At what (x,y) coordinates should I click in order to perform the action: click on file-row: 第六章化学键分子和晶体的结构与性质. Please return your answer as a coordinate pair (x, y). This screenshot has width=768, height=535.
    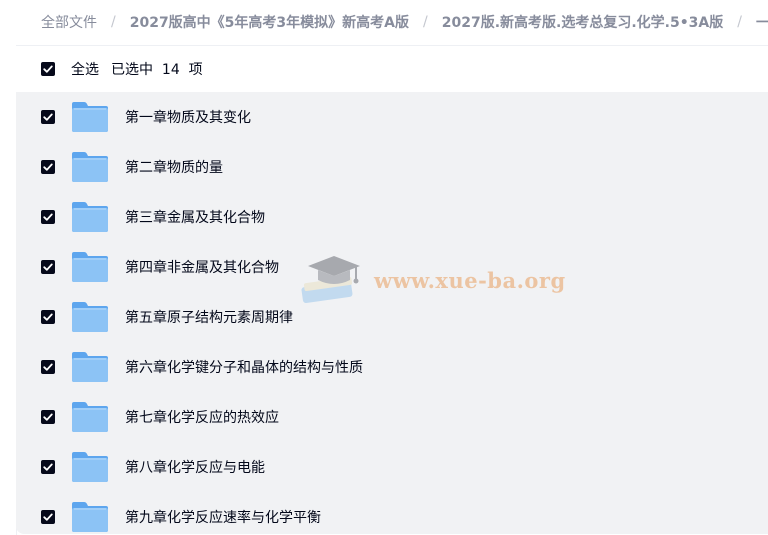
    Looking at the image, I should click on (392, 367).